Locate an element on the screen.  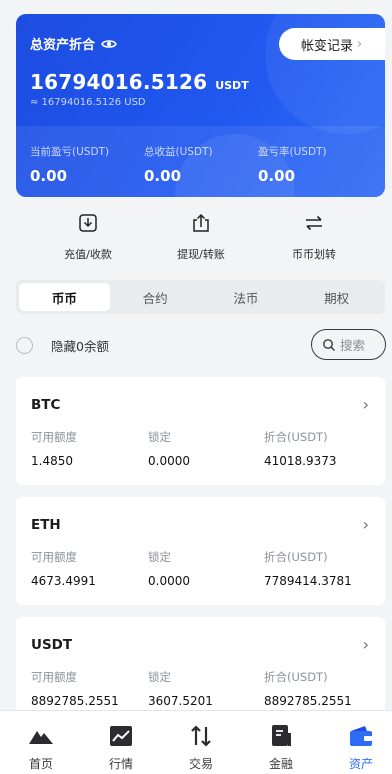
hide-zero-radio is located at coordinates (24, 345).